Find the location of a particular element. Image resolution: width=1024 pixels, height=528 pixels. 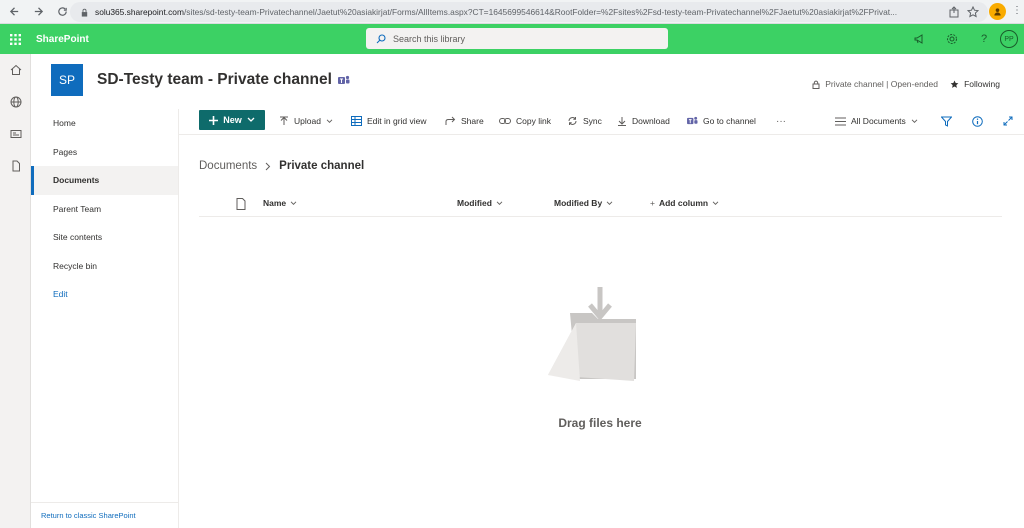

settings-gear-icon is located at coordinates (952, 39).